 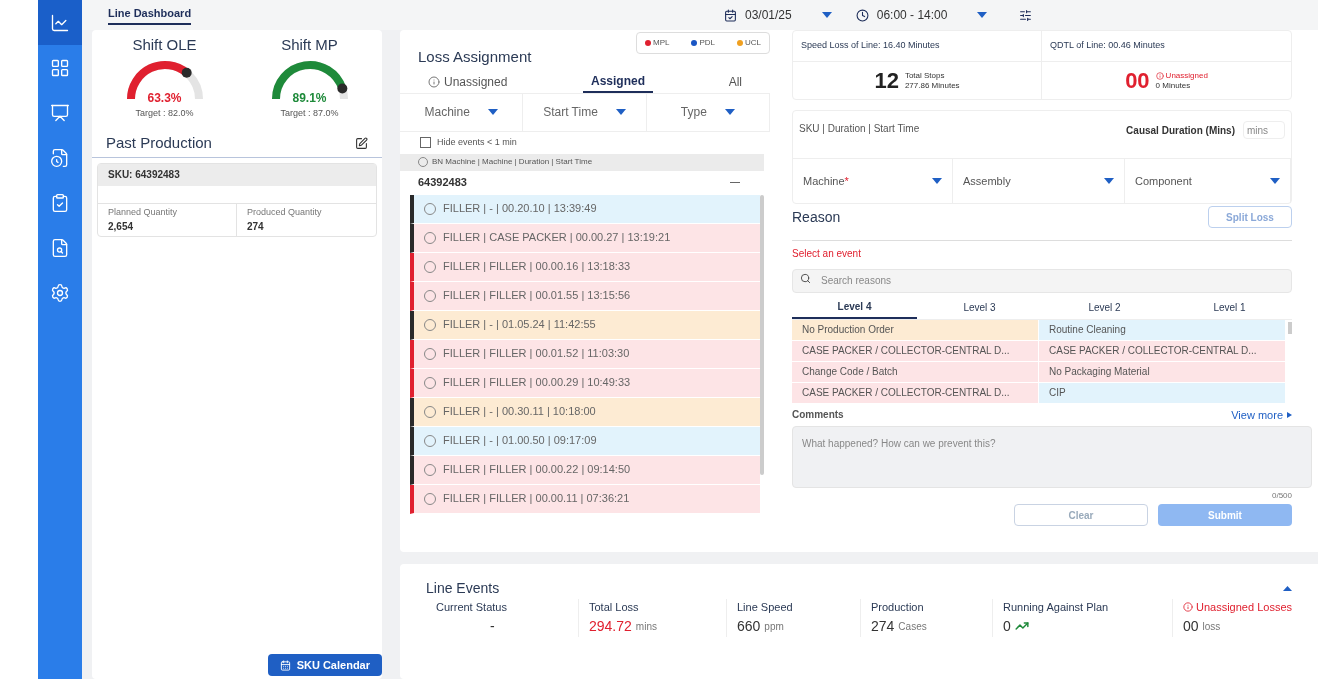 What do you see at coordinates (708, 112) in the screenshot?
I see `filter-dropdown: Type` at bounding box center [708, 112].